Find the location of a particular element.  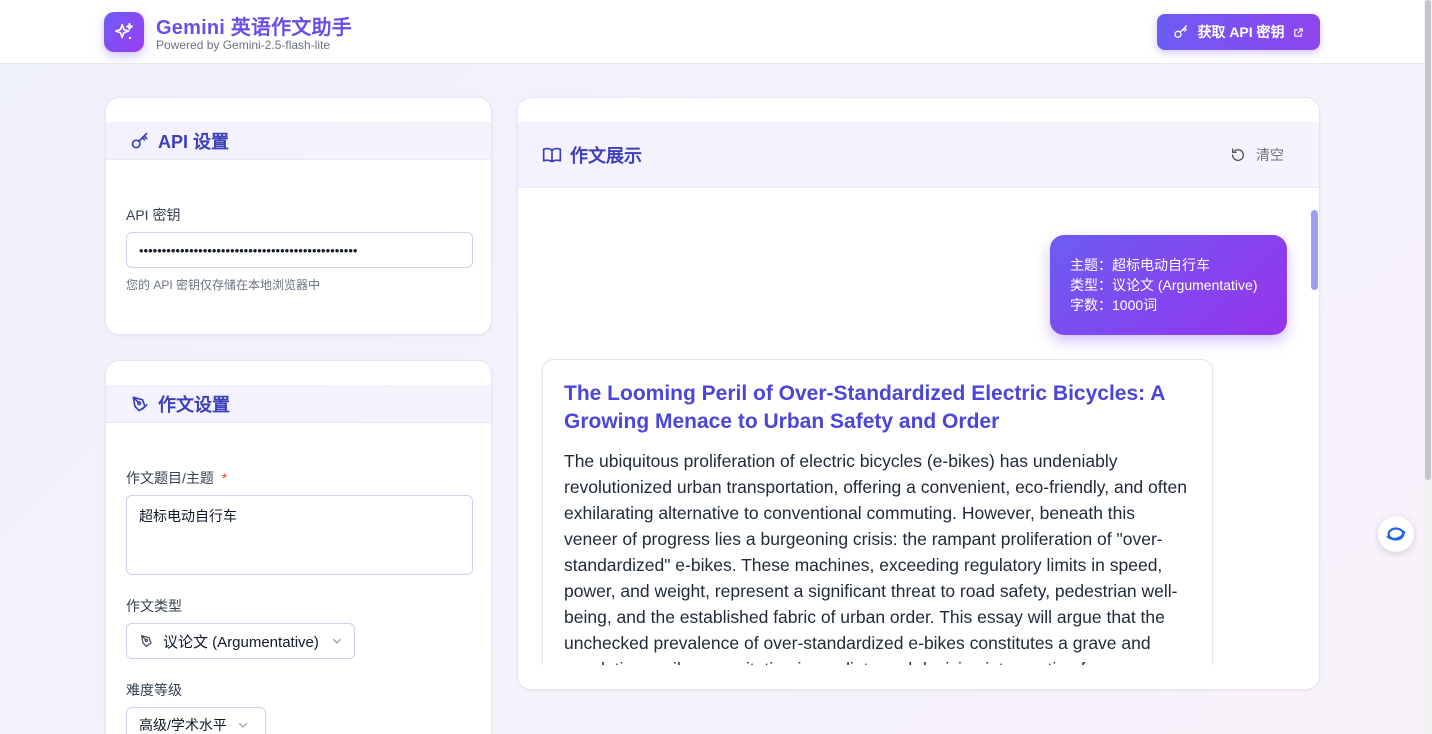

essay-display-header: 作文展示 is located at coordinates (918, 155).